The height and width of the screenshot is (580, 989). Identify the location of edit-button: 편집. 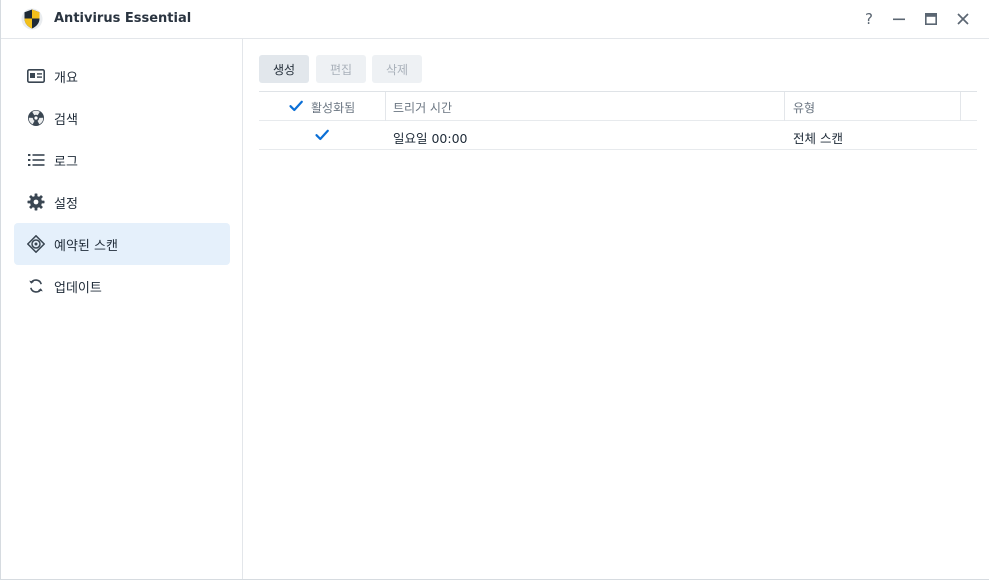
(341, 69).